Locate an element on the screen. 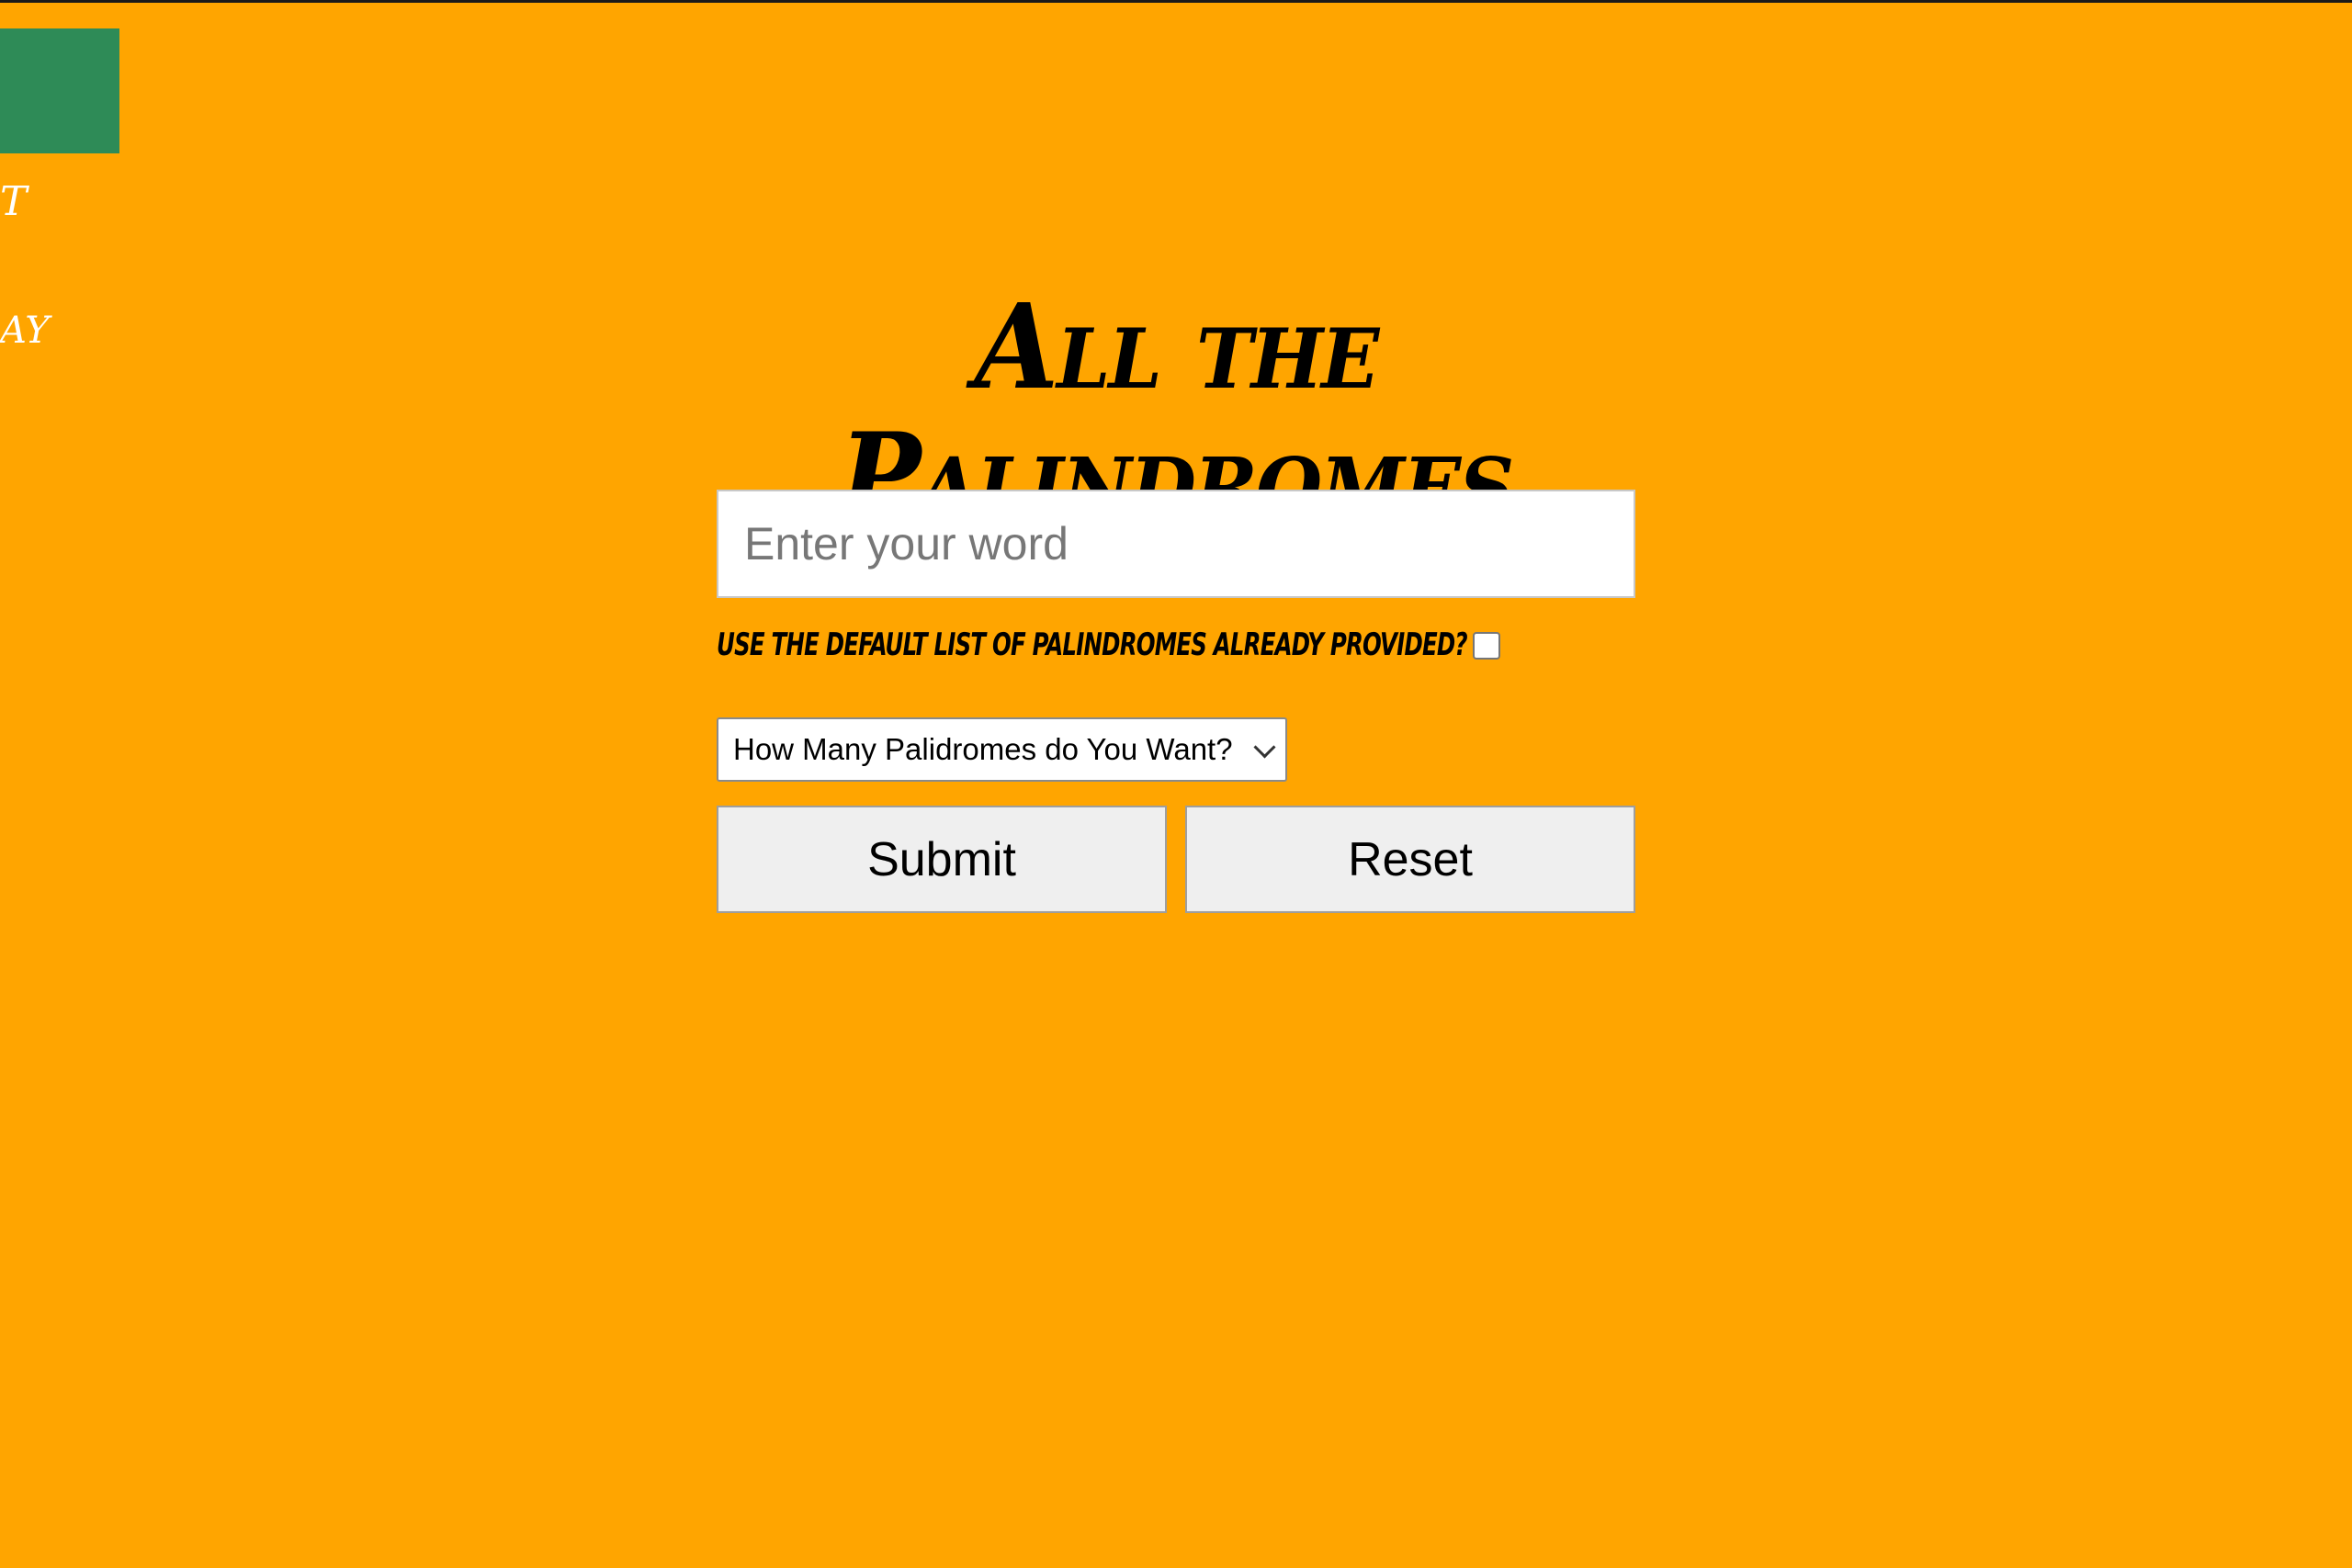 The height and width of the screenshot is (1568, 2352). palindrome-count-select-value: How Many Palidromes do You Want? is located at coordinates (983, 749).